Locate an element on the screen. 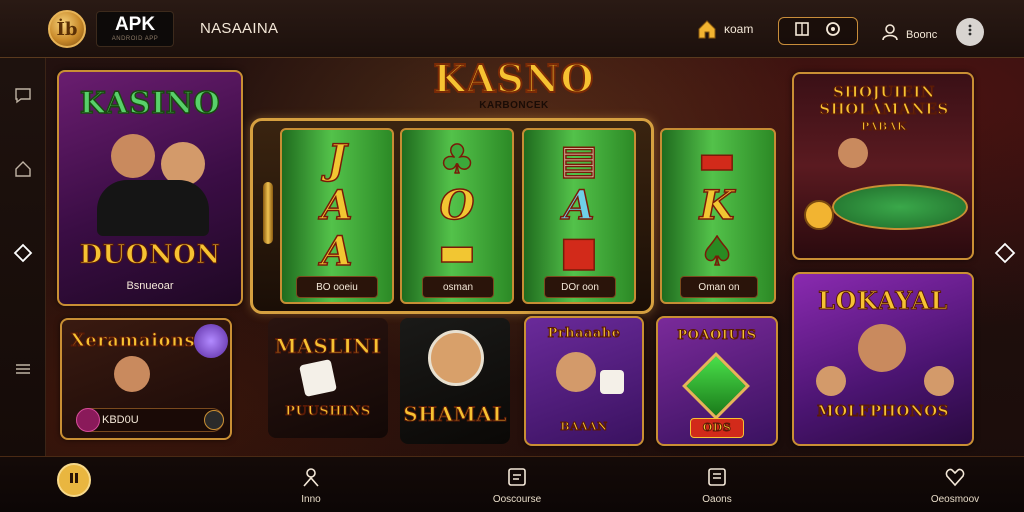  nav-item-profile: Inno is located at coordinates (311, 485).